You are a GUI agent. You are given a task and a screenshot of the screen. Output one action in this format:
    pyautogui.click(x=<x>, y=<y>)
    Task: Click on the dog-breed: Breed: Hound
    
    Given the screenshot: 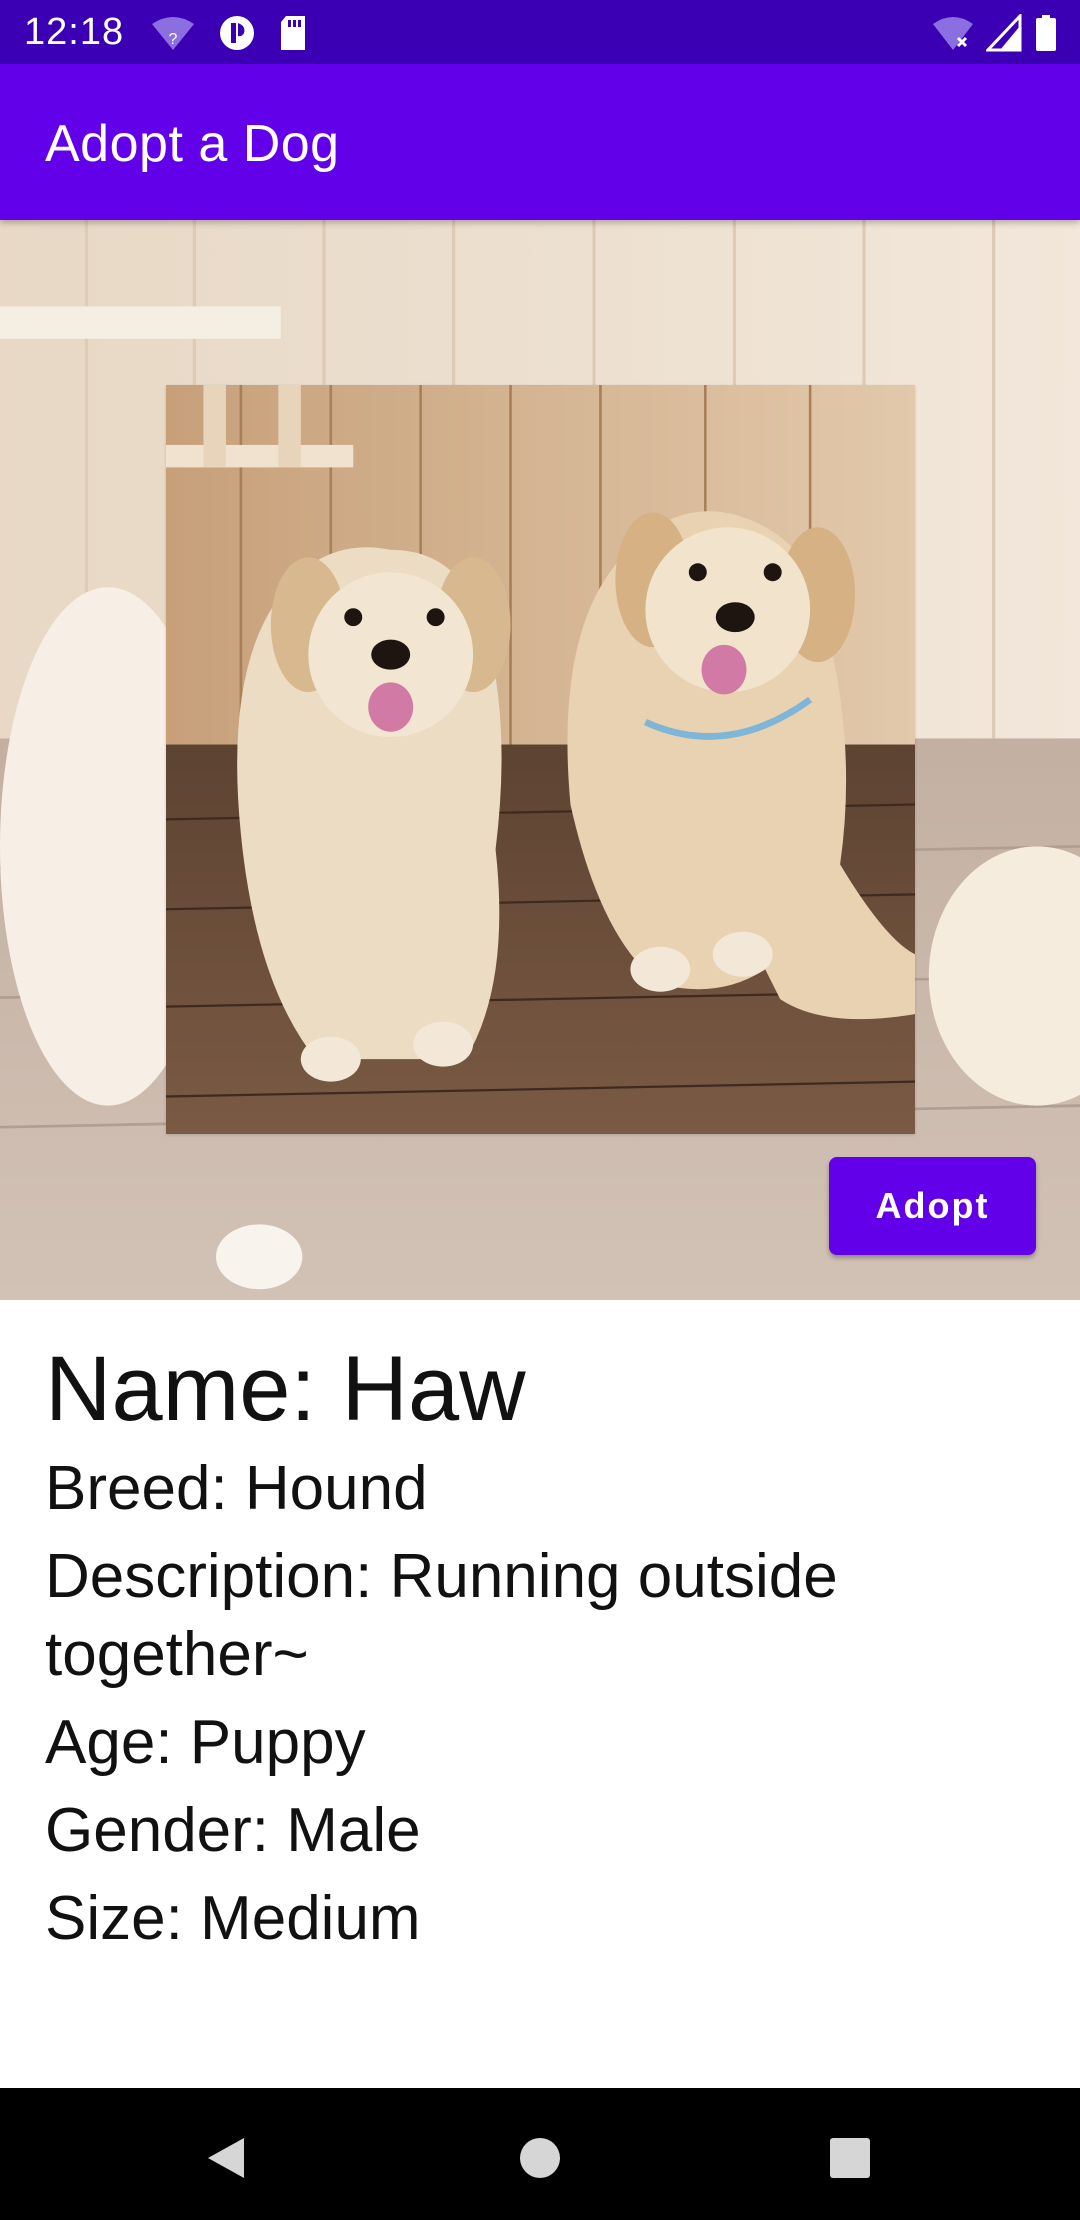 What is the action you would take?
    pyautogui.click(x=236, y=1488)
    